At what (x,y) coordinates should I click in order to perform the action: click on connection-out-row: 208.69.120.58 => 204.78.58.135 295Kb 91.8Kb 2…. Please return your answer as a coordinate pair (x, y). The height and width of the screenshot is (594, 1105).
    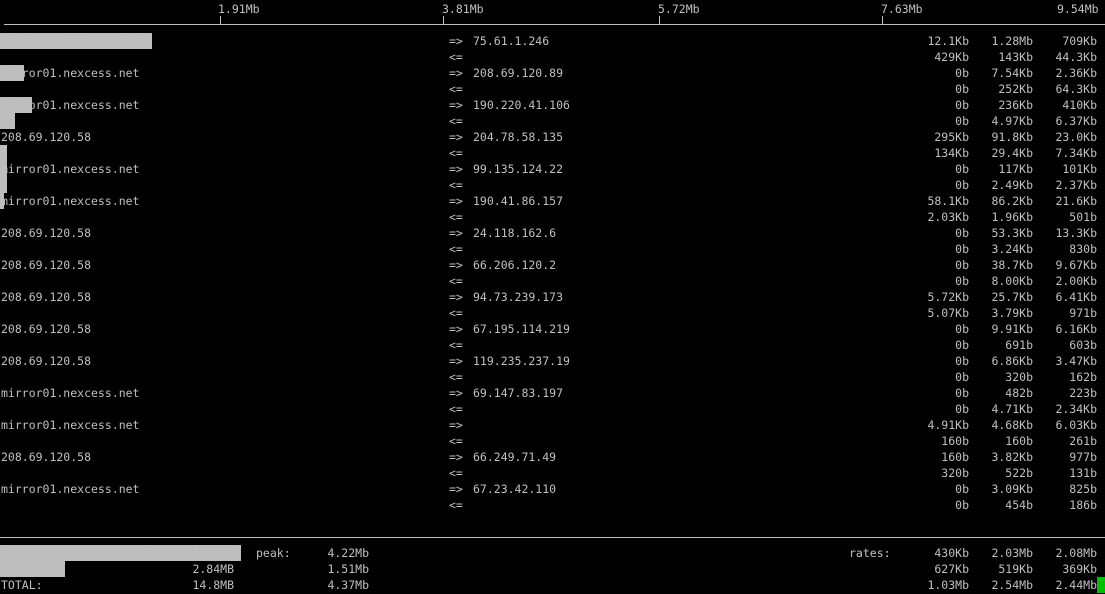
    Looking at the image, I should click on (552, 137).